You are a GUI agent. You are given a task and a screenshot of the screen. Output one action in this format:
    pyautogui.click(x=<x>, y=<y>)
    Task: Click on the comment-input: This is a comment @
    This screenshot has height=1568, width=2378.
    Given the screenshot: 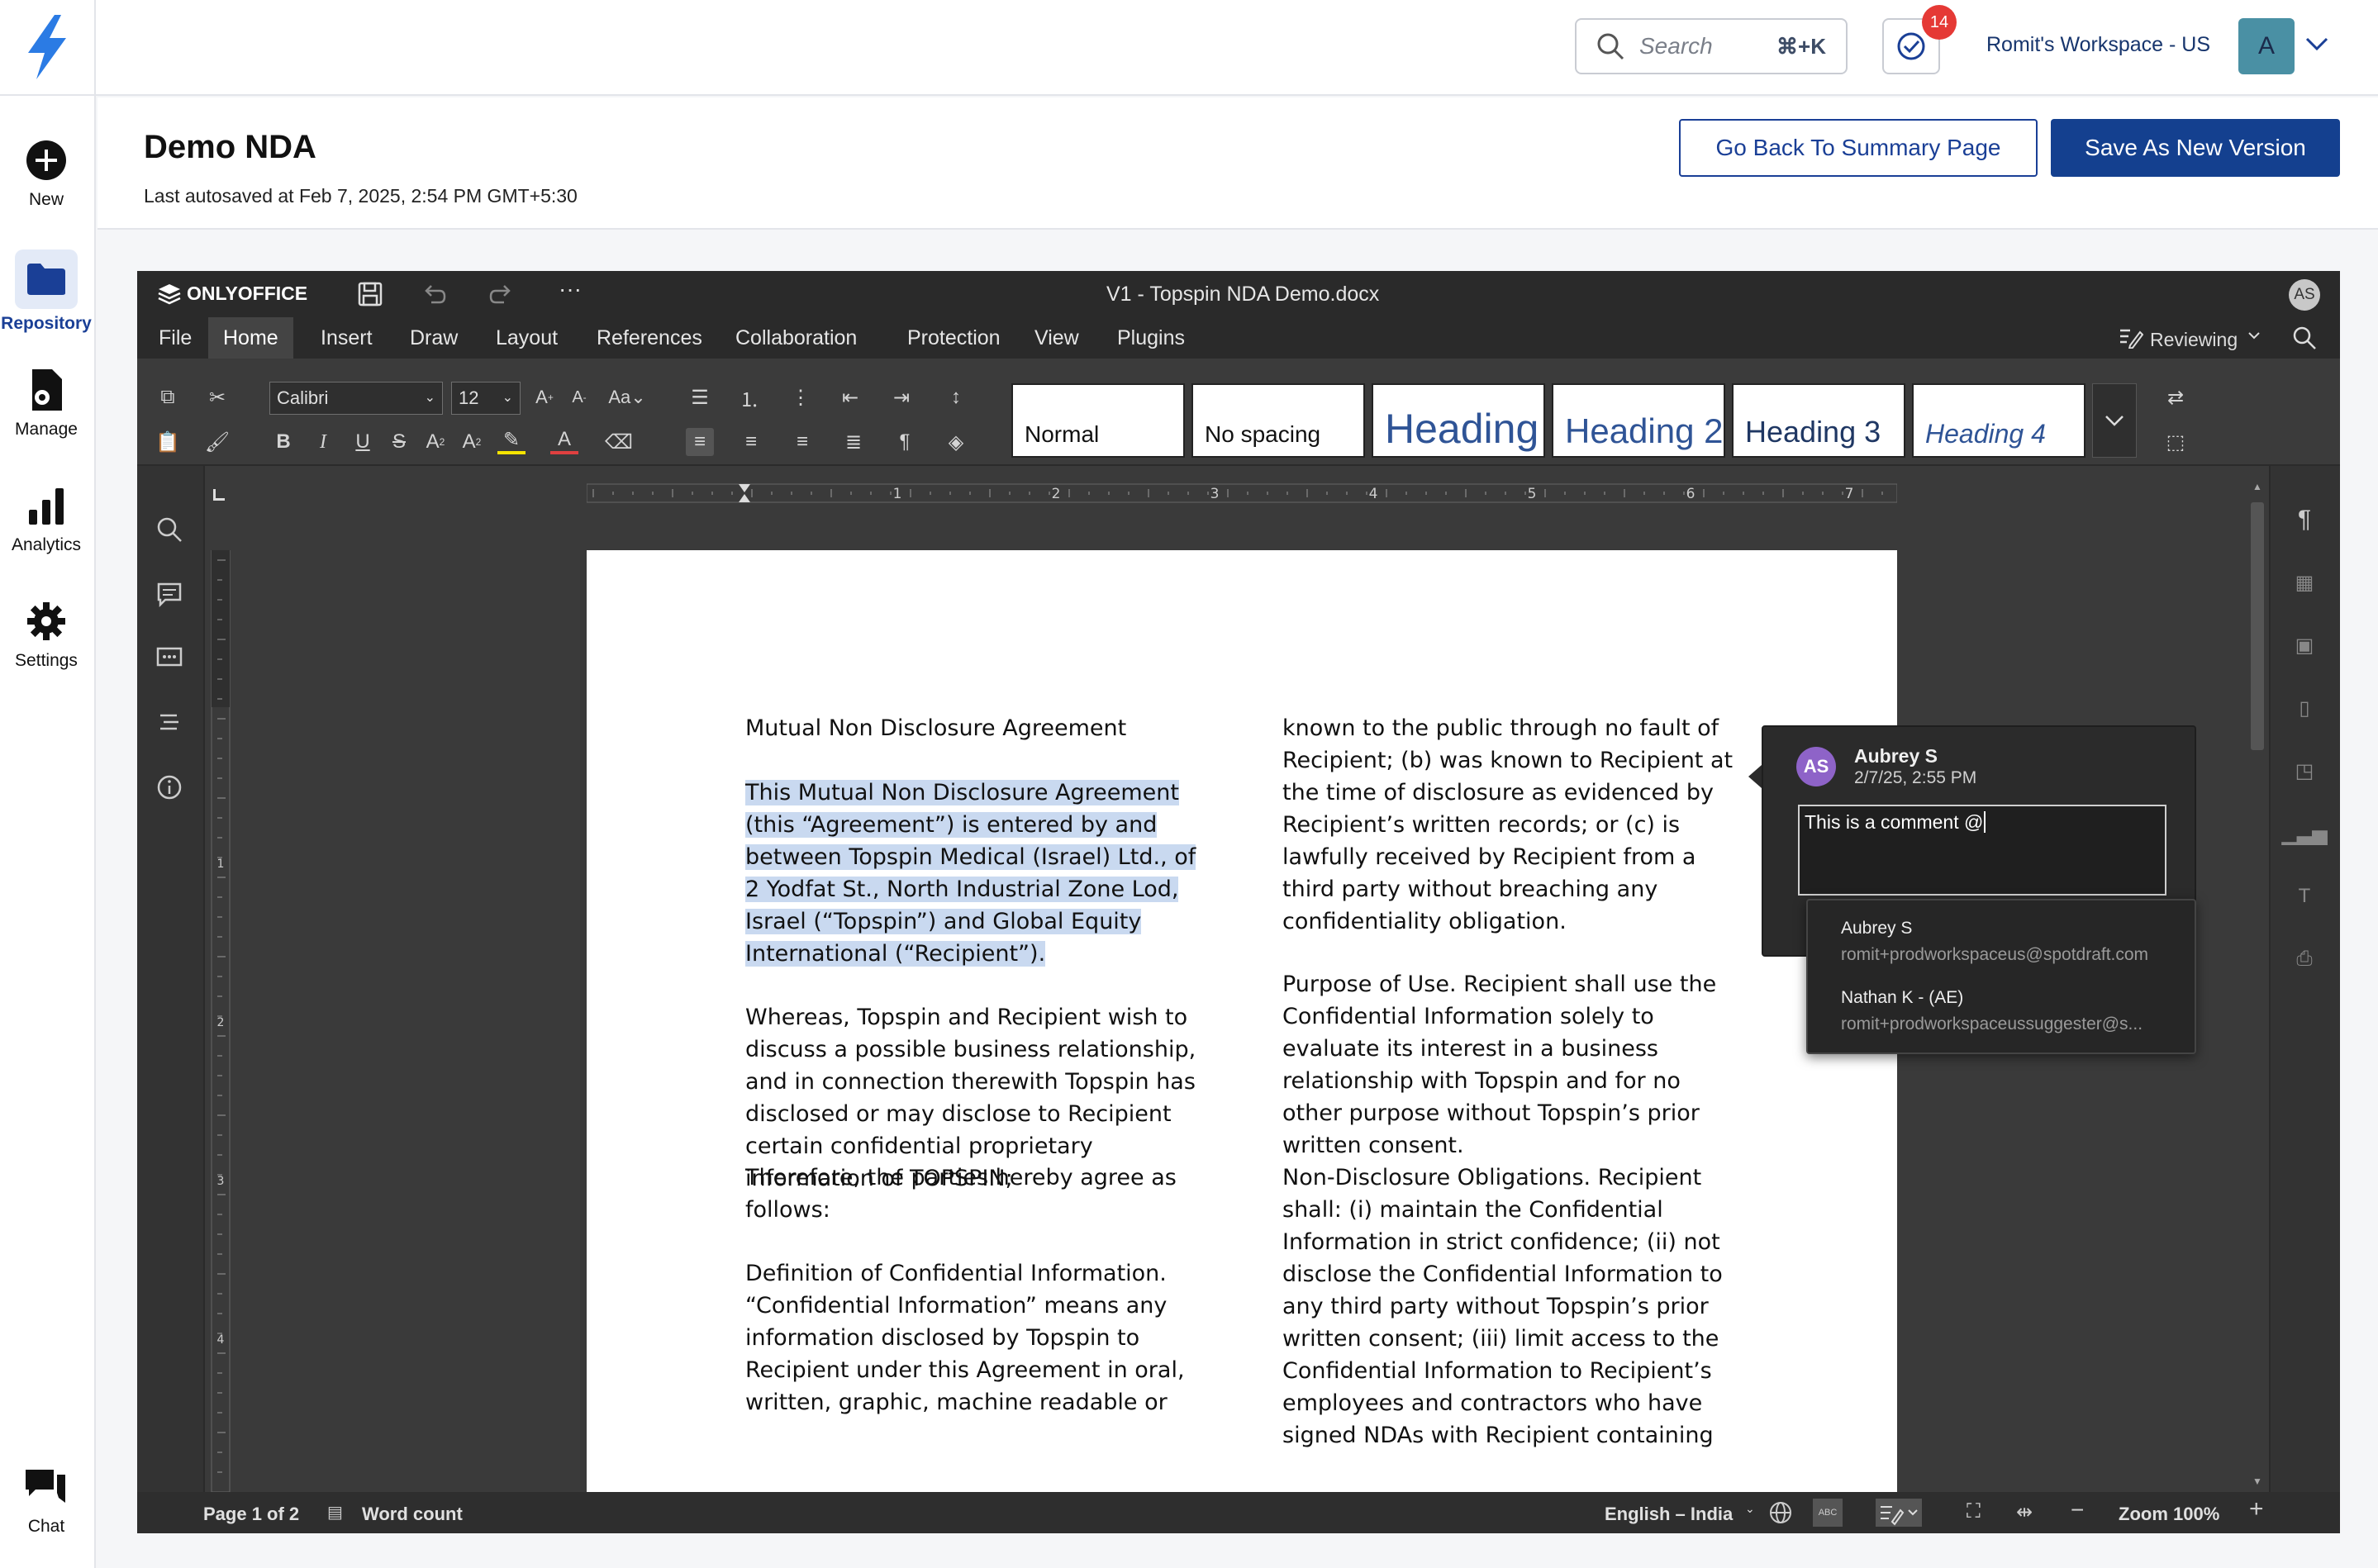 What is the action you would take?
    pyautogui.click(x=1982, y=851)
    